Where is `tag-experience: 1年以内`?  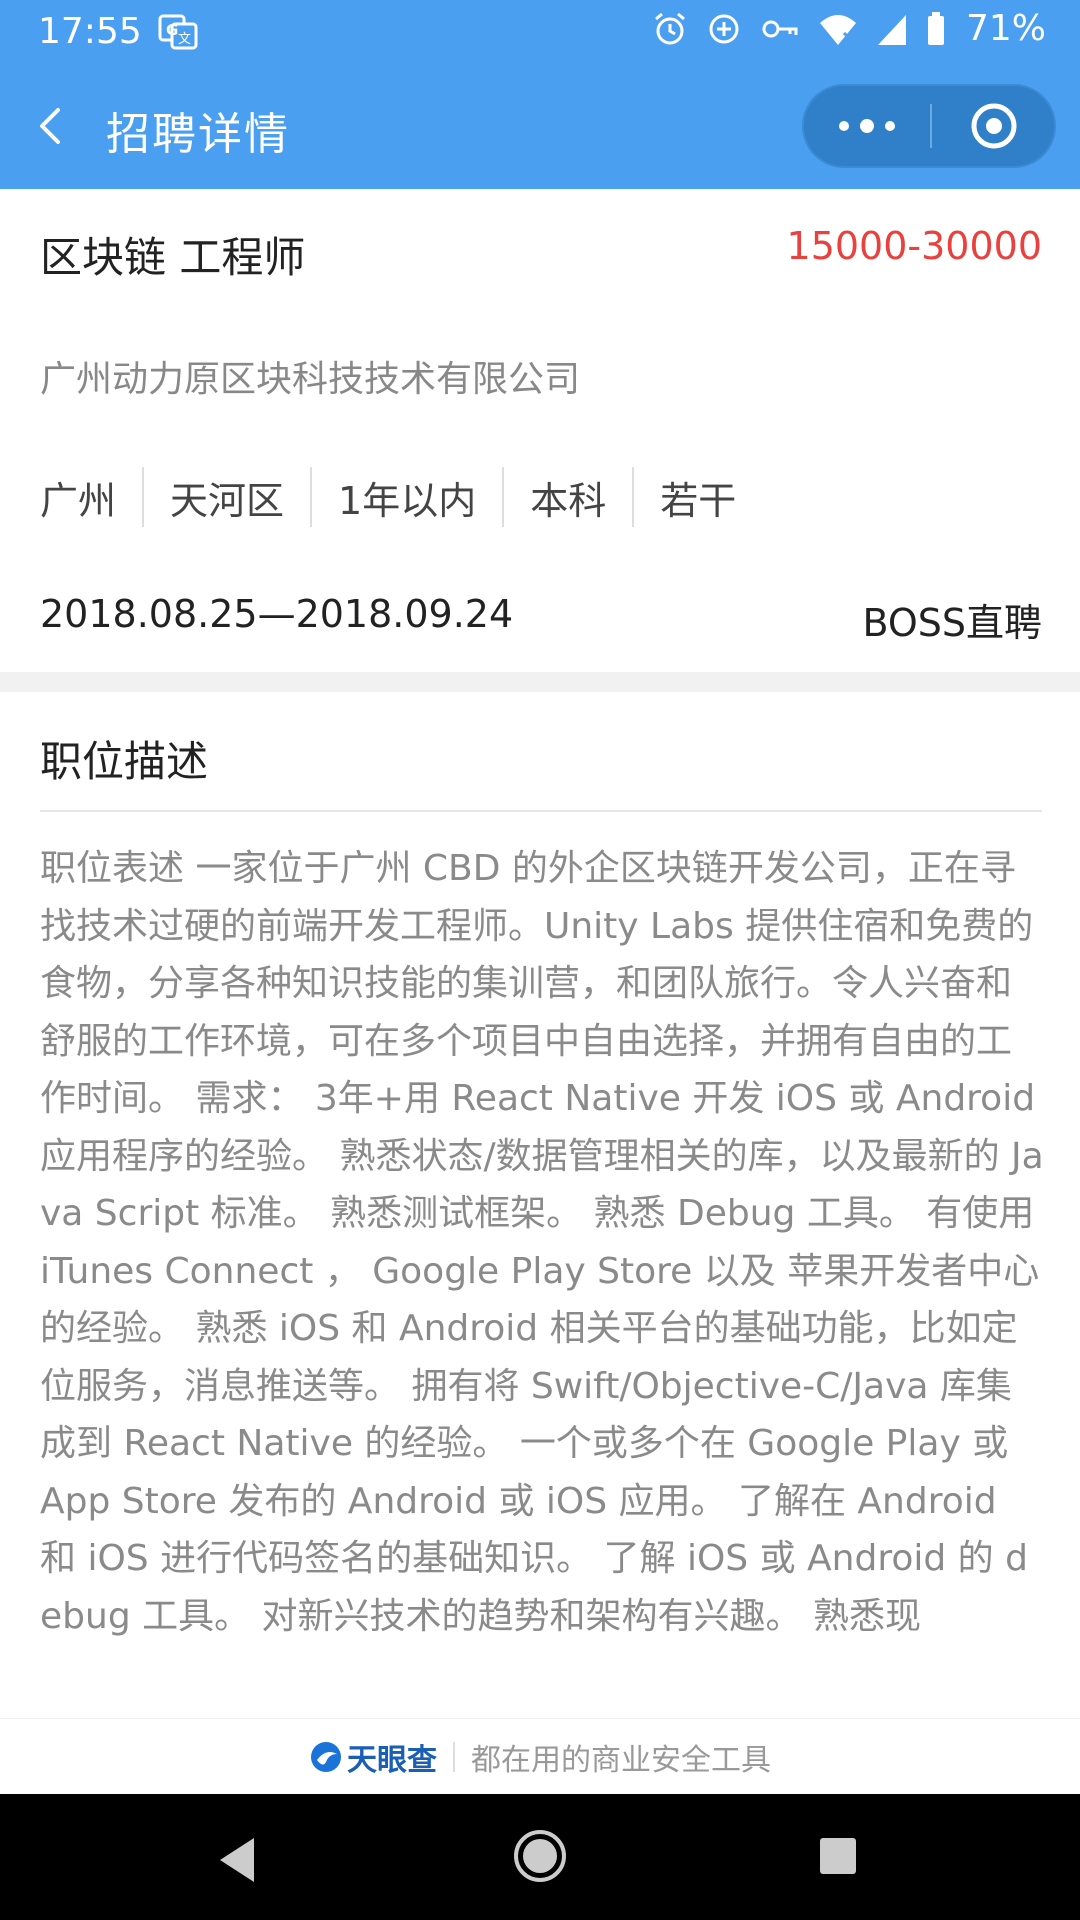 tag-experience: 1年以内 is located at coordinates (406, 497).